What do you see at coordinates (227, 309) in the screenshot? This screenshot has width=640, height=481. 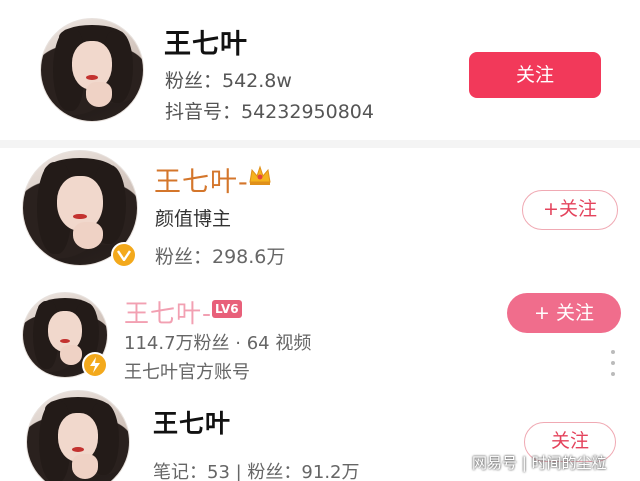 I see `level-badge: LV6` at bounding box center [227, 309].